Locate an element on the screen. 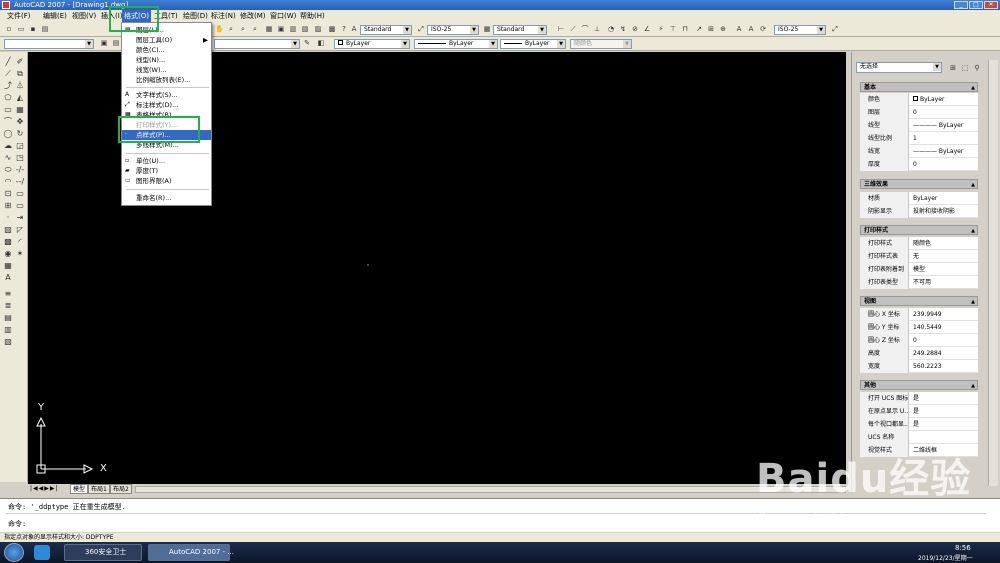 The height and width of the screenshot is (563, 1000). line-icon: ╱ is located at coordinates (8, 61).